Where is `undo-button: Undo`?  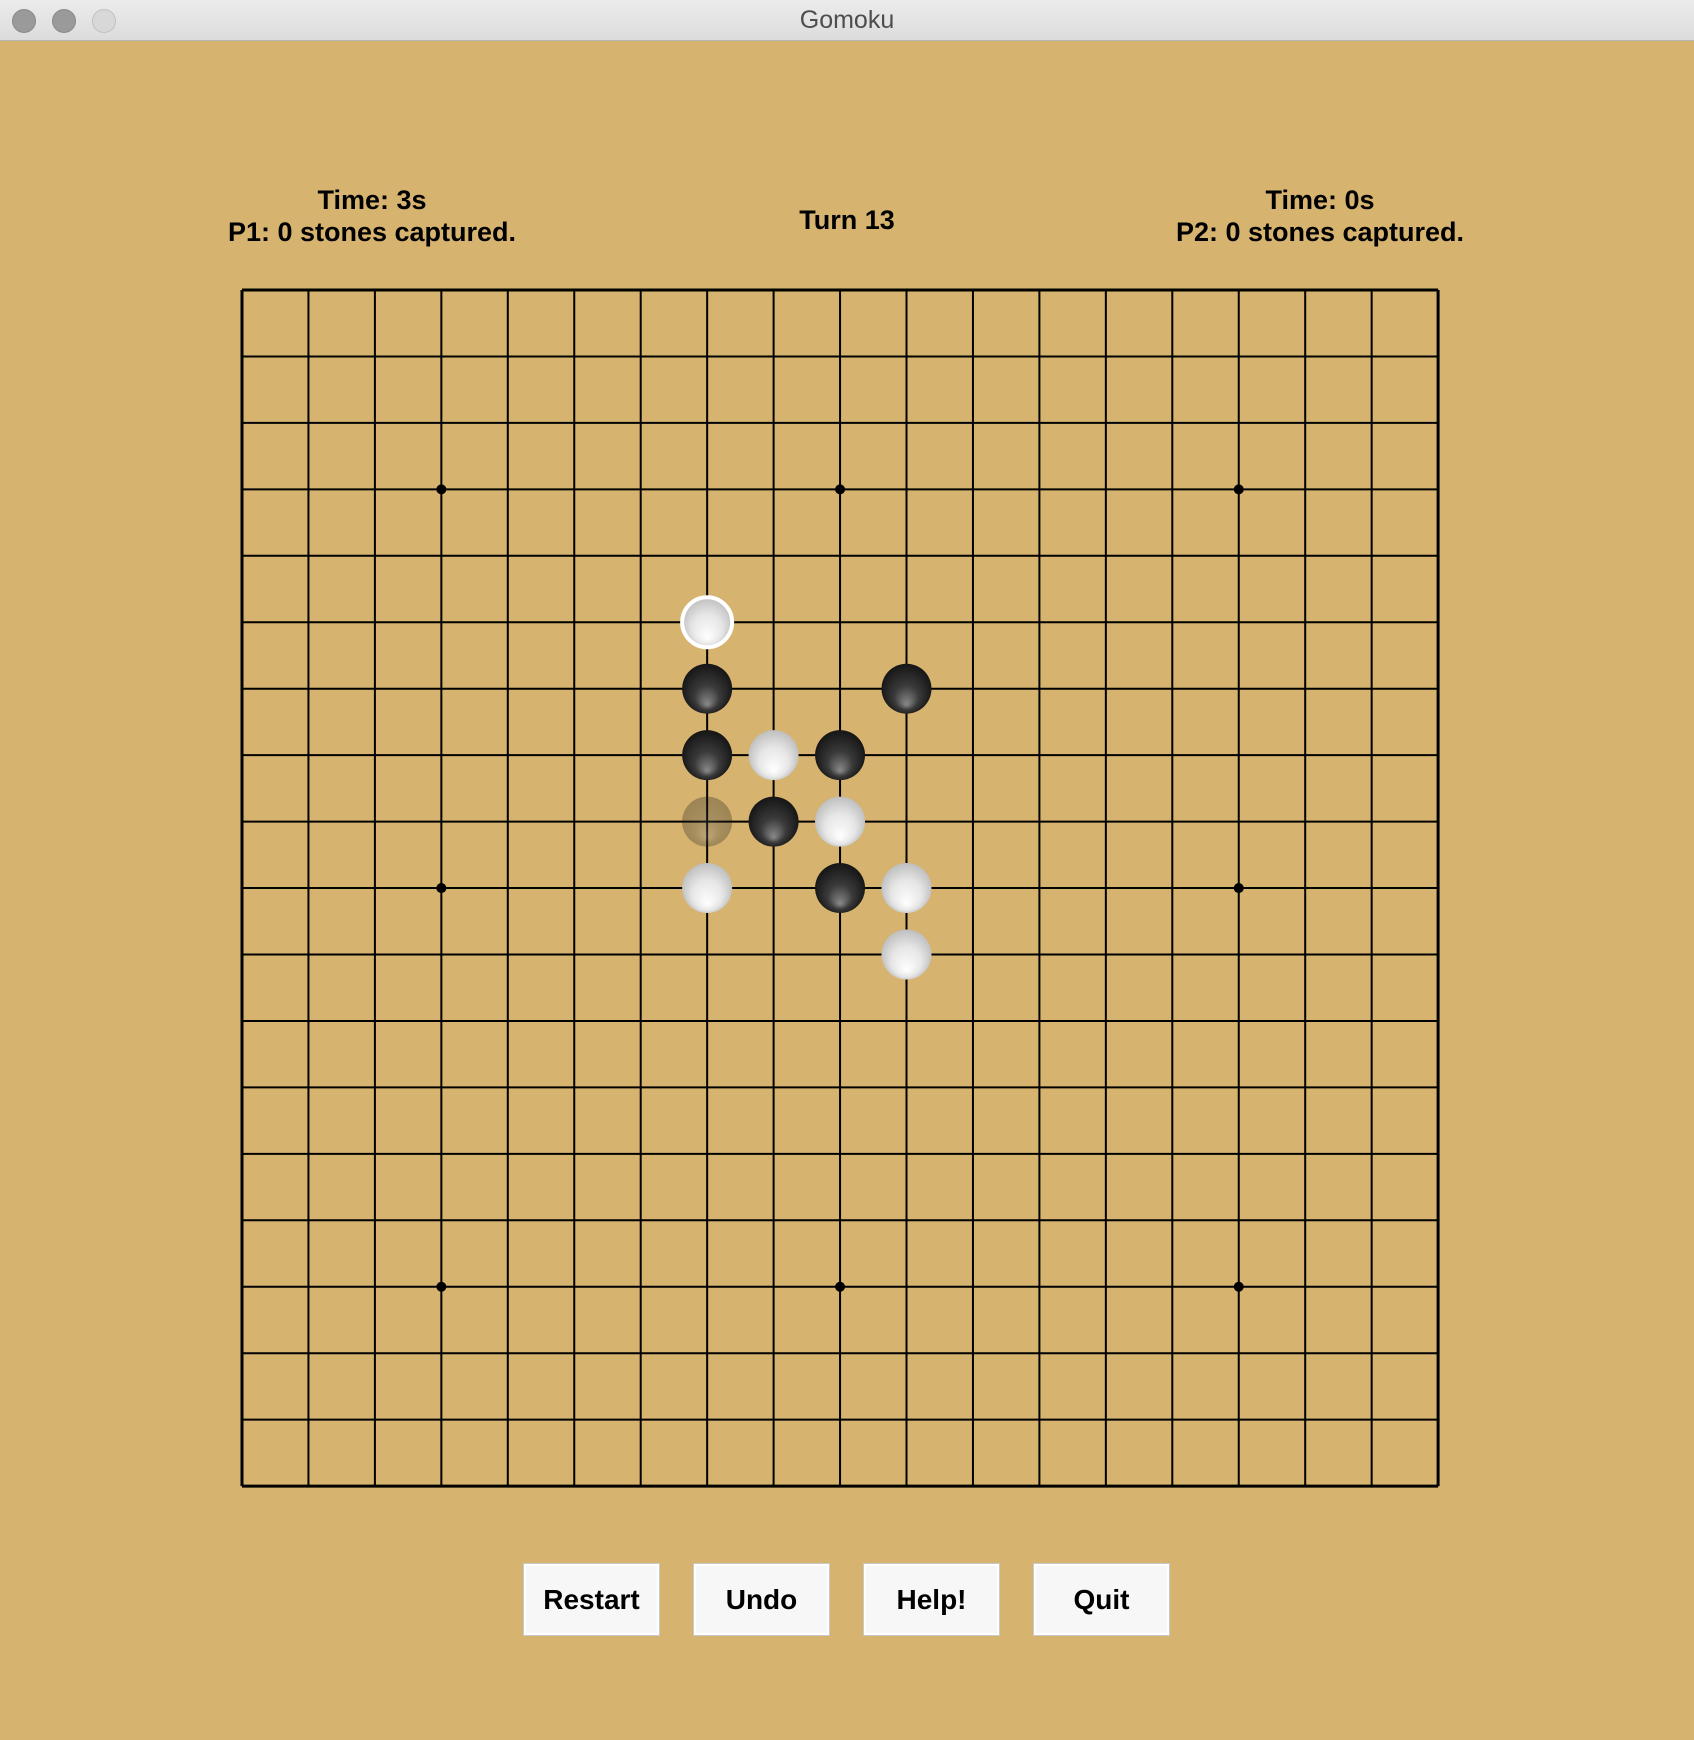
undo-button: Undo is located at coordinates (761, 1599).